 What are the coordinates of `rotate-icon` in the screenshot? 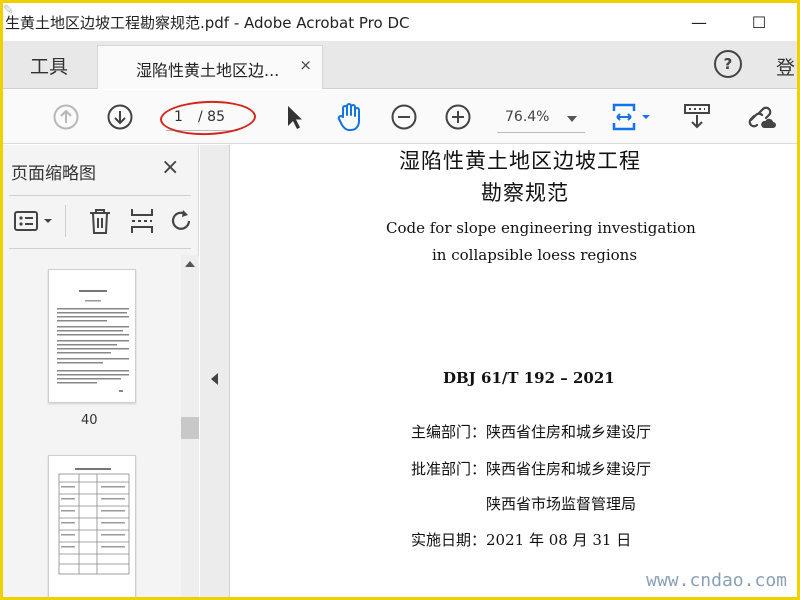 It's located at (181, 220).